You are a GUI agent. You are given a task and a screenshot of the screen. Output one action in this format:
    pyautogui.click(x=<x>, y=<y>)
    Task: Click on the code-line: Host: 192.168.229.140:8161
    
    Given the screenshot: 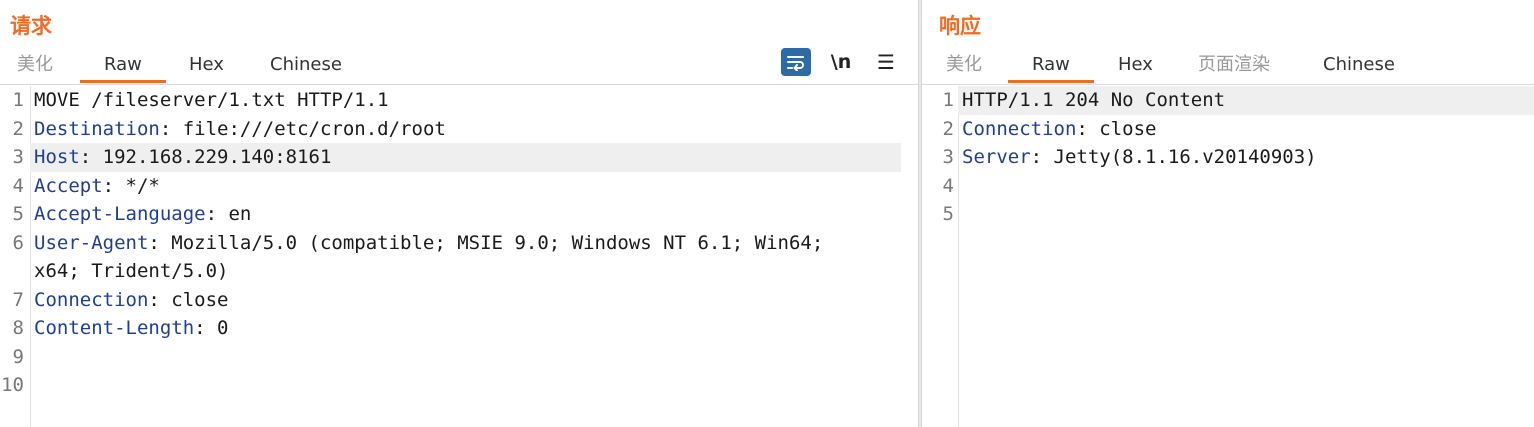 What is the action you would take?
    pyautogui.click(x=468, y=157)
    